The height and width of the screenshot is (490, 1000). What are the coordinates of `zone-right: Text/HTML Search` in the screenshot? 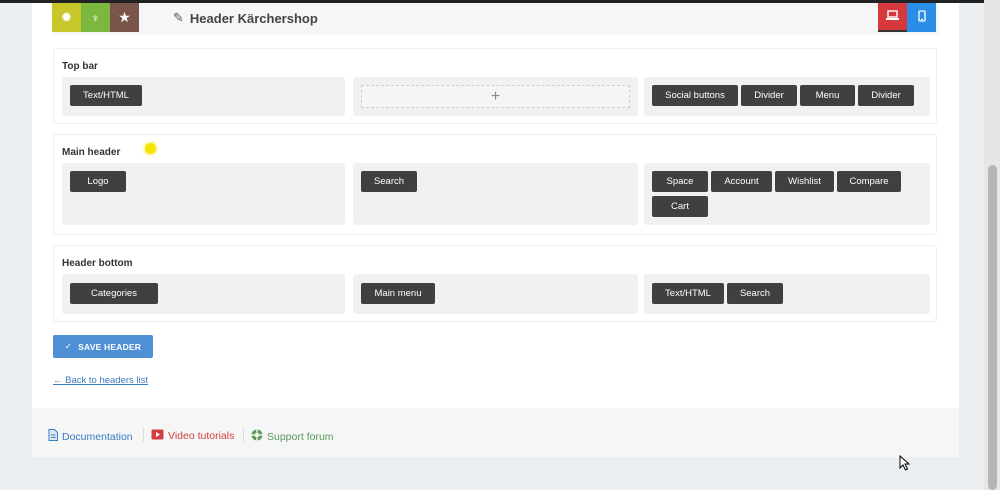 It's located at (787, 294).